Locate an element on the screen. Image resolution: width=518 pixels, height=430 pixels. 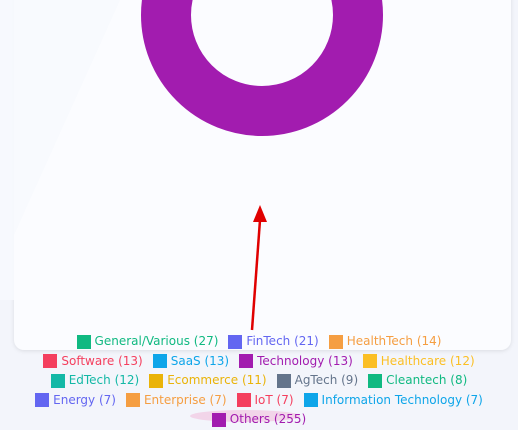
donut-slice-others is located at coordinates (262, 68).